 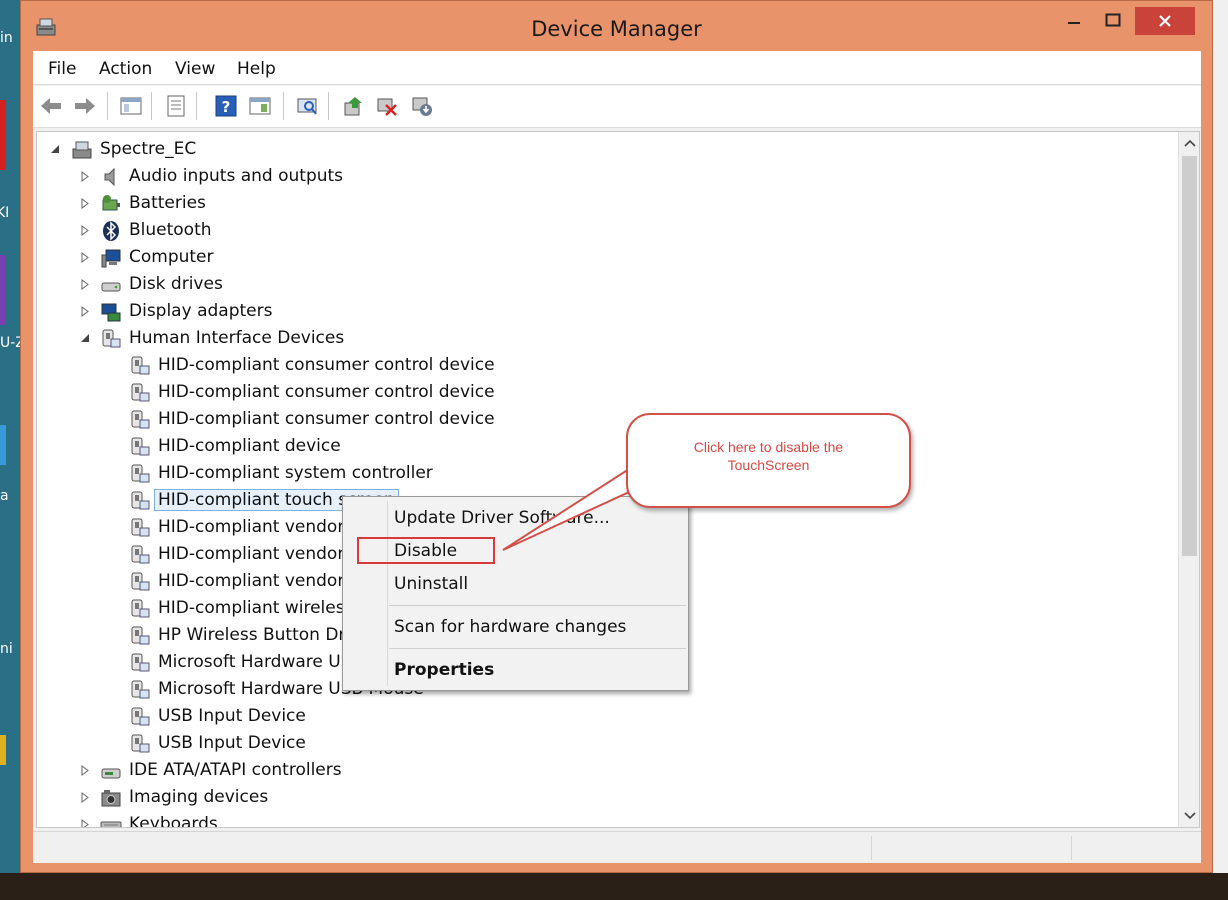 What do you see at coordinates (111, 824) in the screenshot?
I see `keyboard-icon` at bounding box center [111, 824].